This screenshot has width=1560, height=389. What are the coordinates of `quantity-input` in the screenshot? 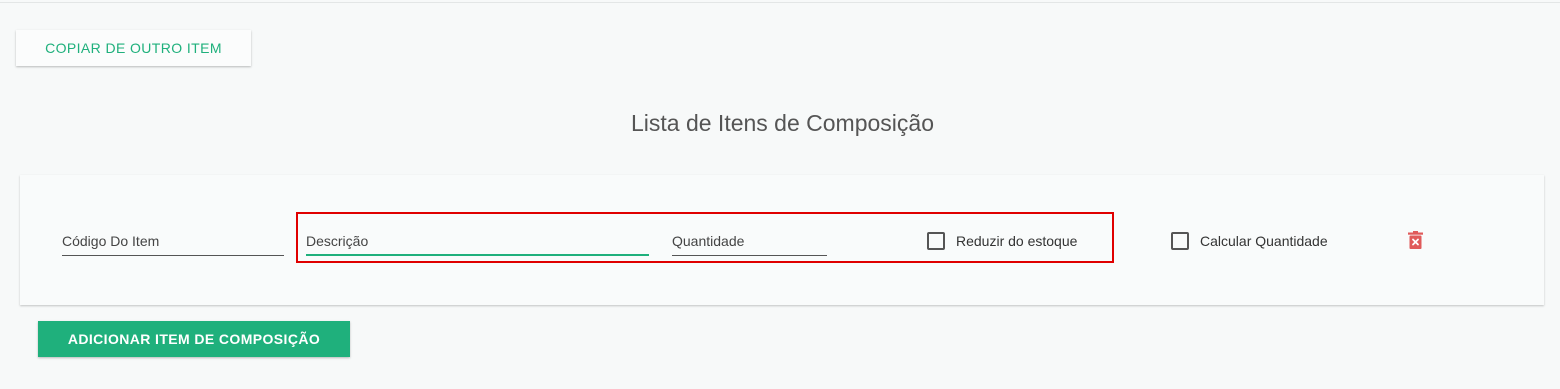 It's located at (749, 241).